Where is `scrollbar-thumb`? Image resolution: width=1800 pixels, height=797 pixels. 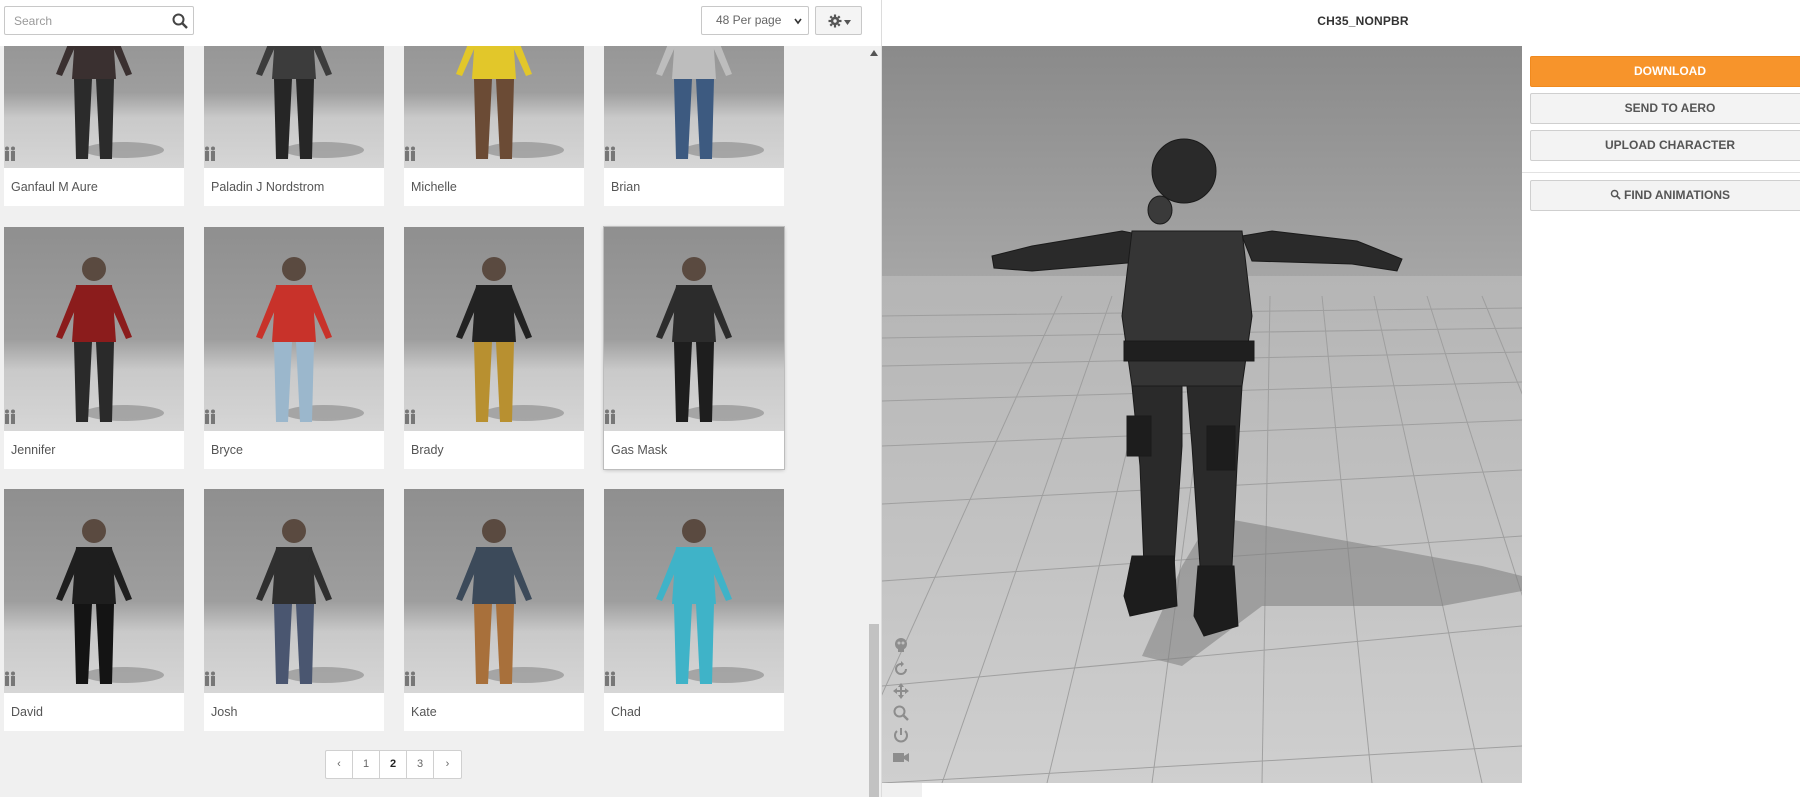
scrollbar-thumb is located at coordinates (874, 710).